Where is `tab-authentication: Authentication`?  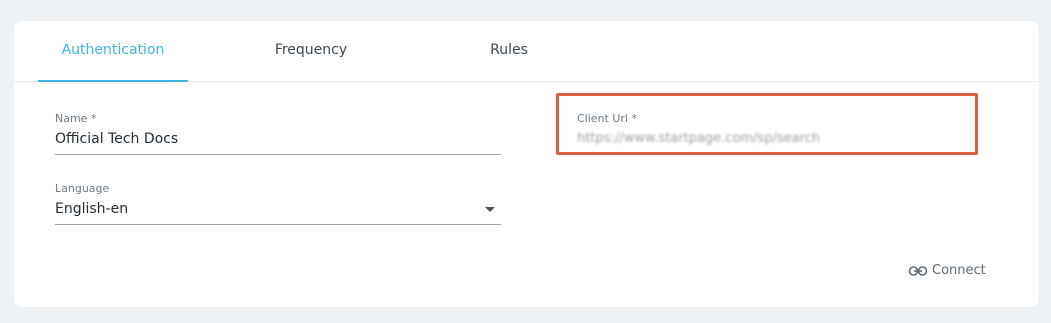
tab-authentication: Authentication is located at coordinates (113, 51).